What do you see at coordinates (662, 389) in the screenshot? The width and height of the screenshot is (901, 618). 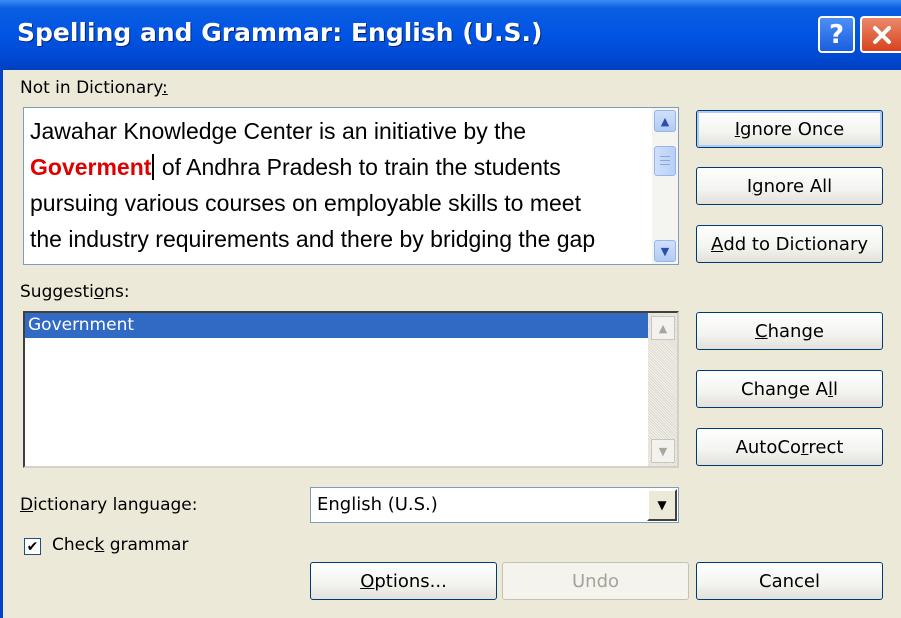 I see `suggestions-scrollbar: ▲ ▼` at bounding box center [662, 389].